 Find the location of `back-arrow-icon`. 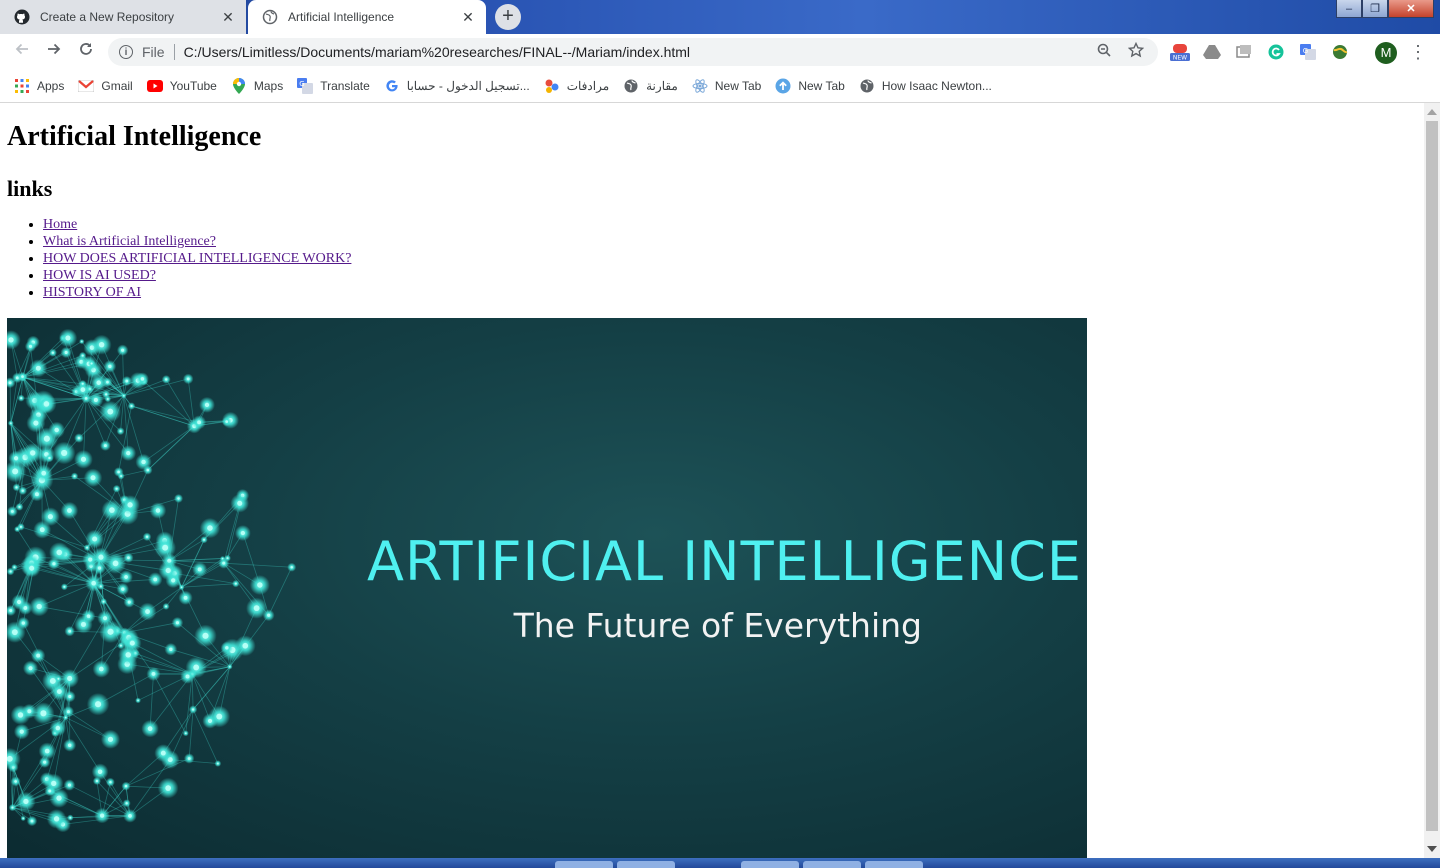

back-arrow-icon is located at coordinates (22, 52).